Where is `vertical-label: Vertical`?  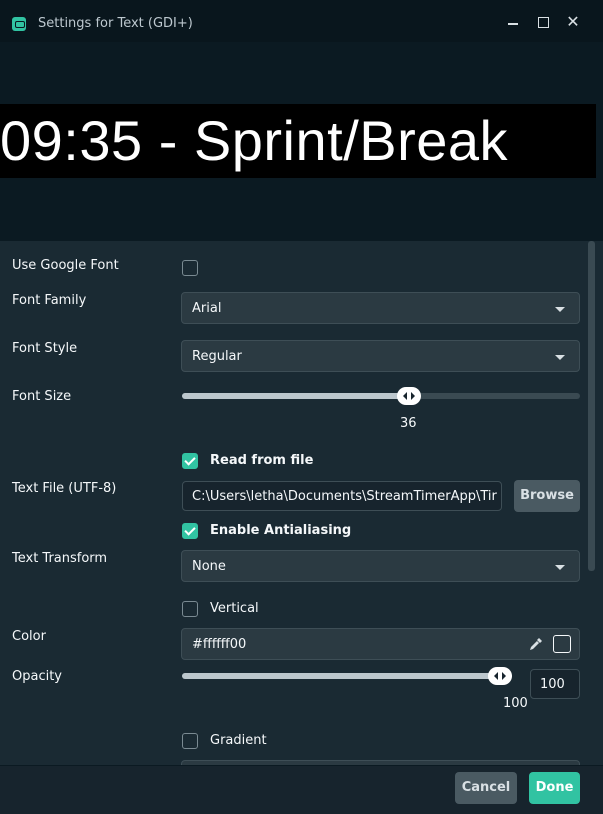
vertical-label: Vertical is located at coordinates (234, 608).